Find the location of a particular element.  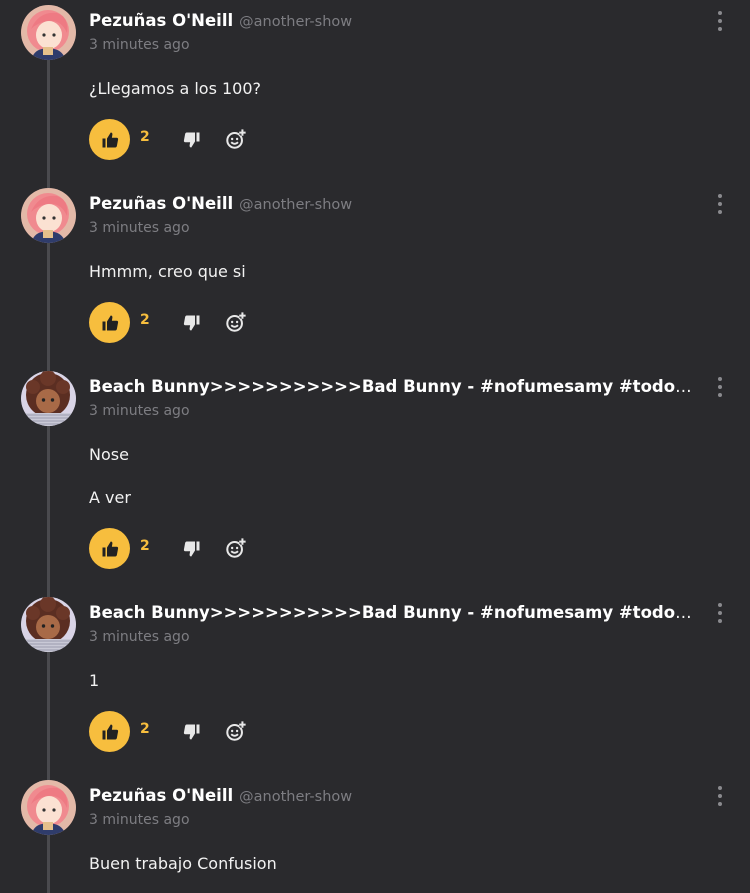

comment-text: 1 is located at coordinates (94, 680).